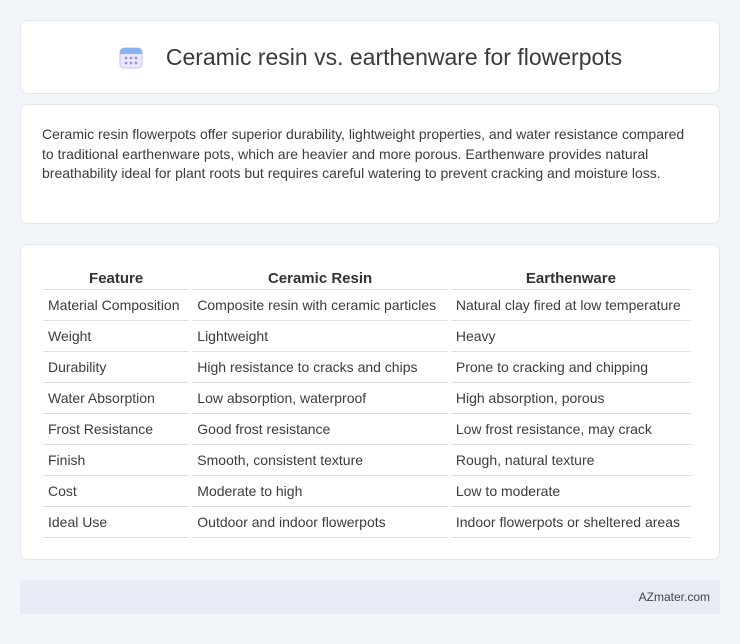  Describe the element at coordinates (320, 278) in the screenshot. I see `column-header-ceramic-resin: Ceramic Resin` at that location.